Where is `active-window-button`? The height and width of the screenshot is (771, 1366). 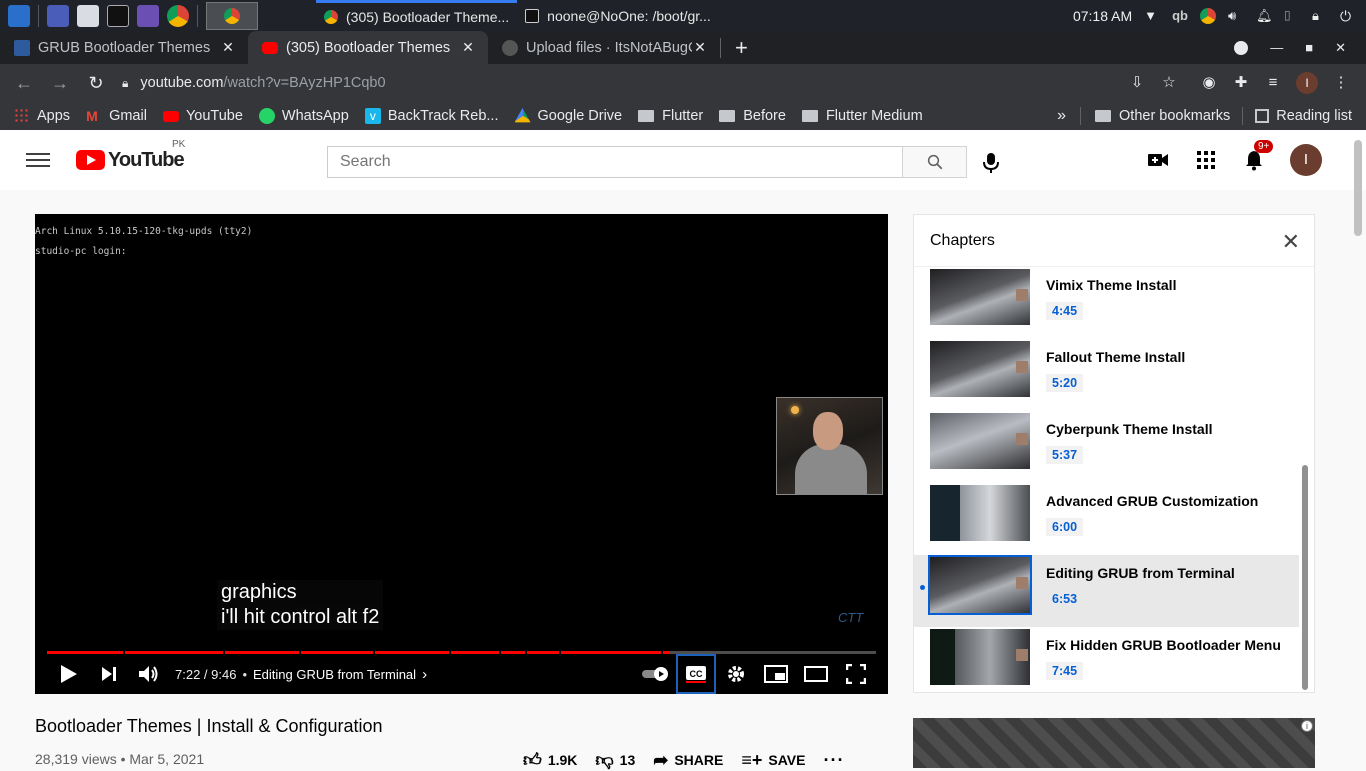
active-window-button is located at coordinates (232, 15).